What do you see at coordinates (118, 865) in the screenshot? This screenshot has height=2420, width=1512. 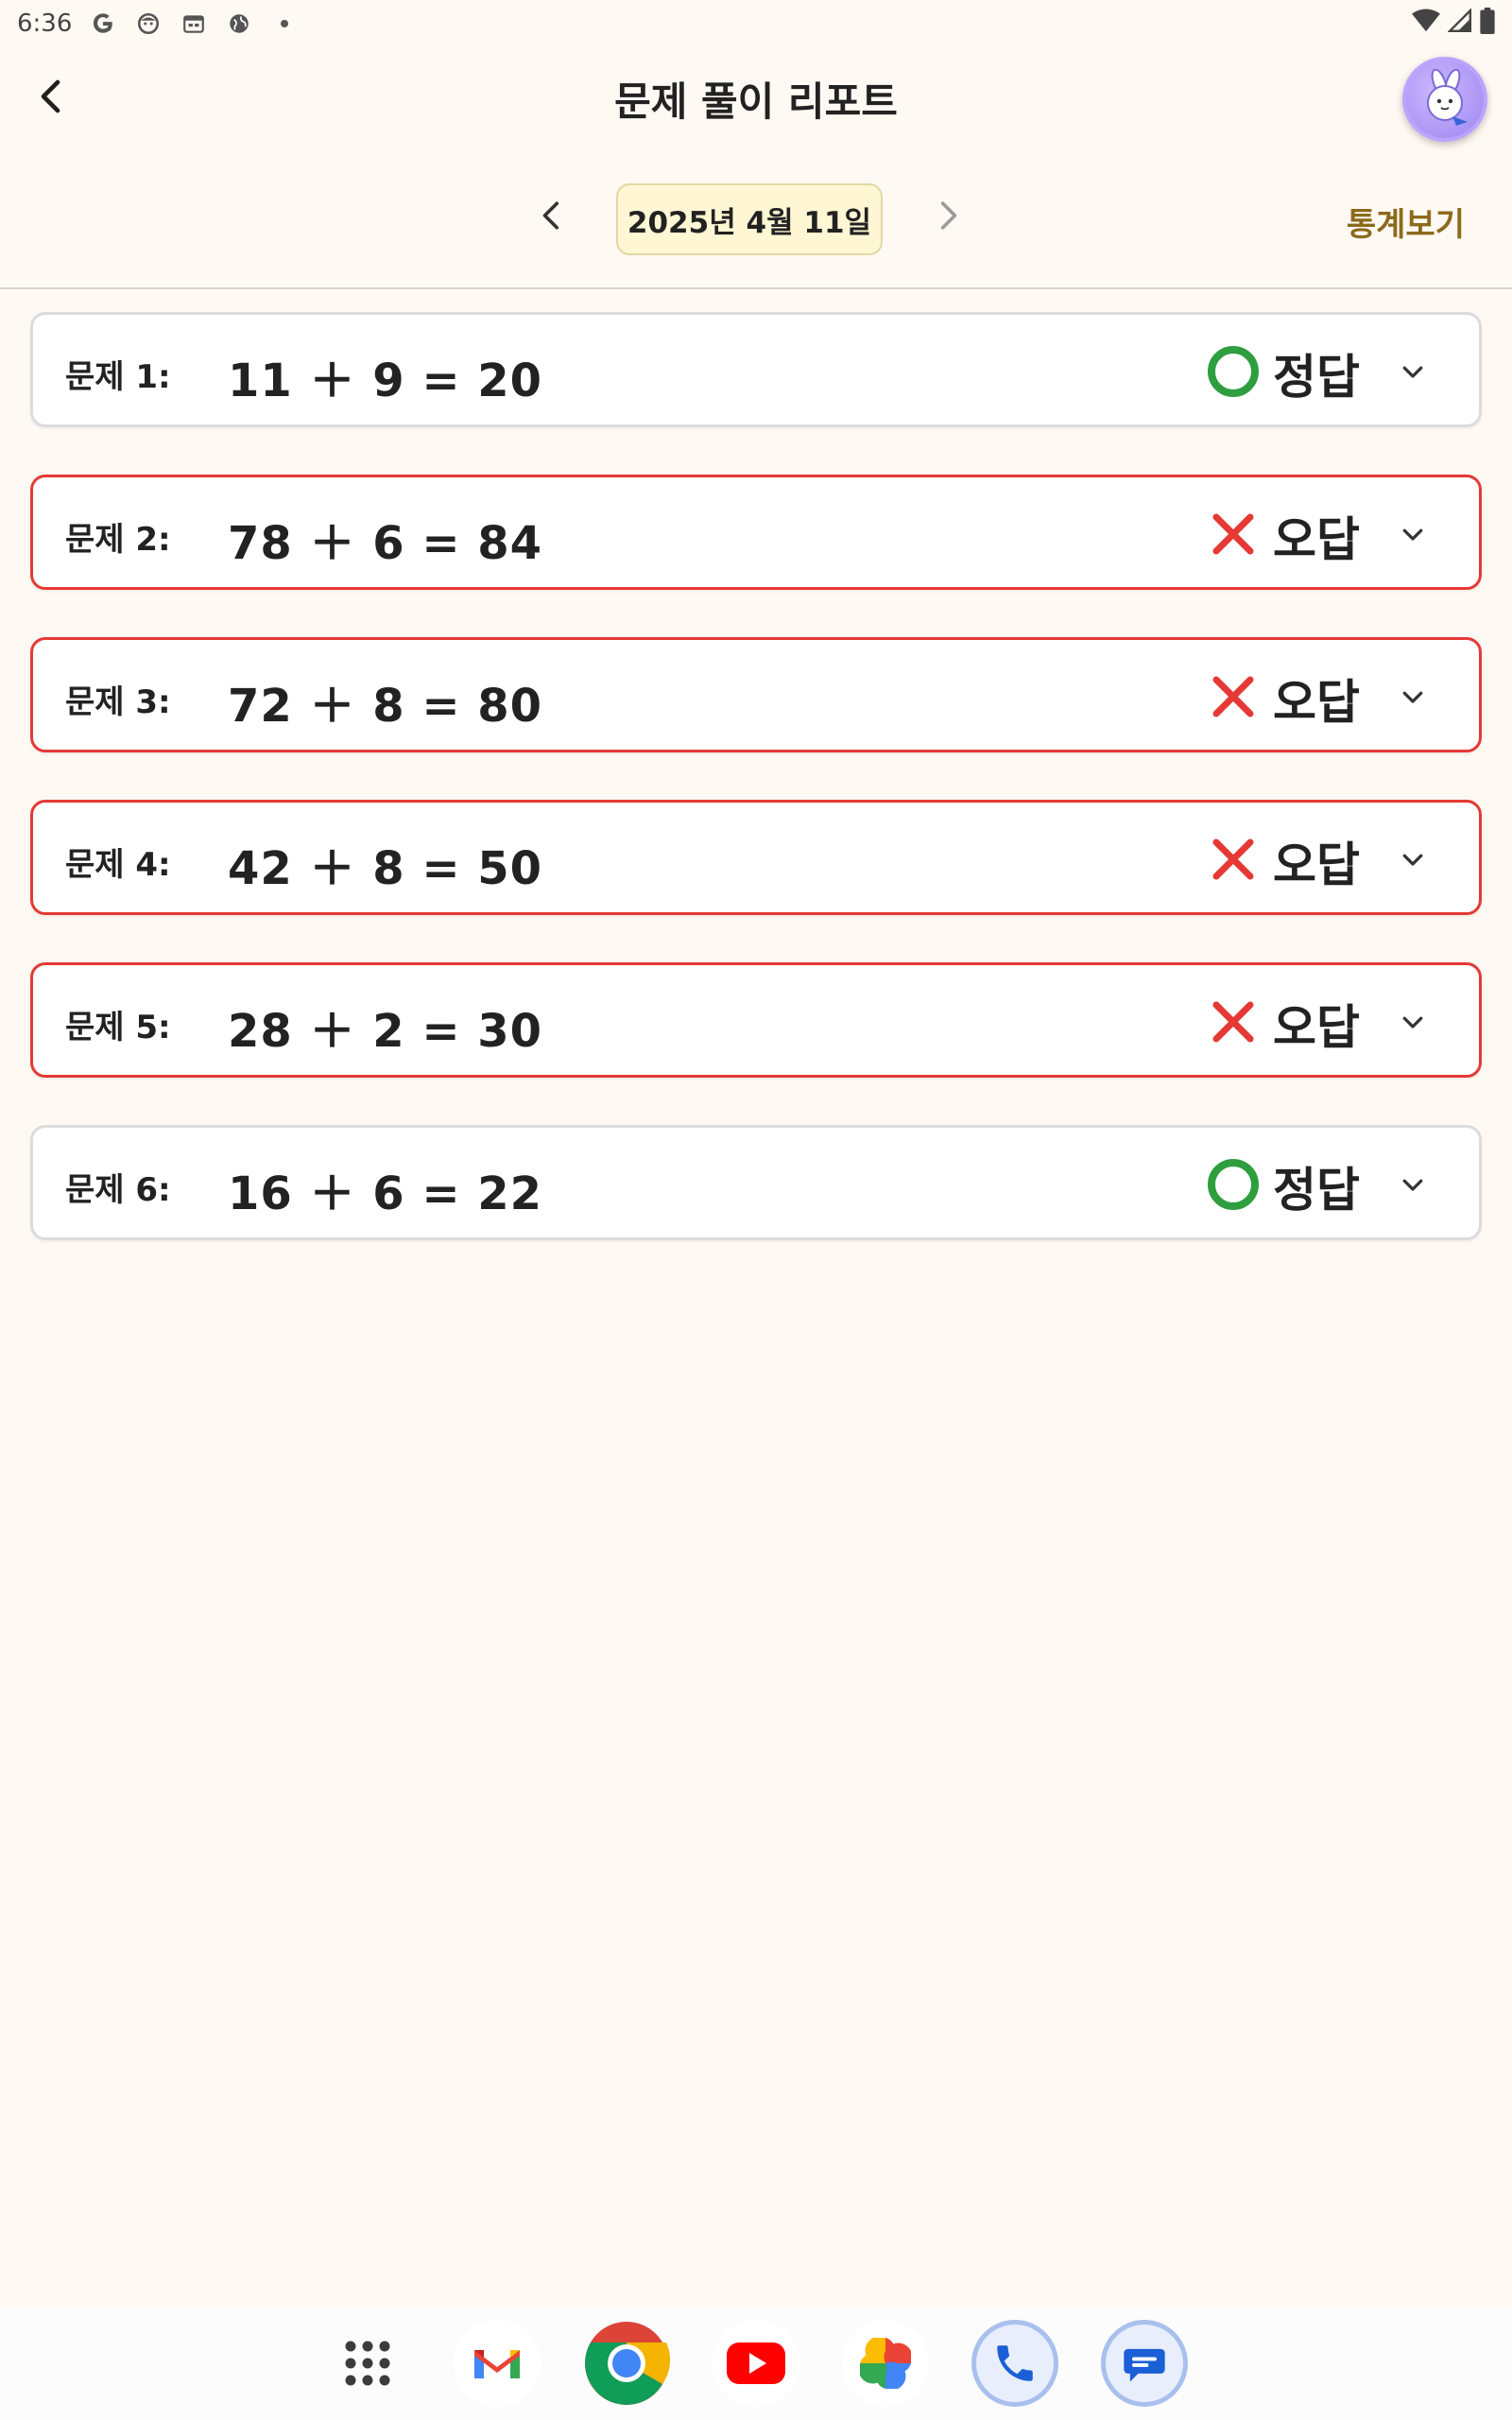 I see `problem-label: 문제 4:` at bounding box center [118, 865].